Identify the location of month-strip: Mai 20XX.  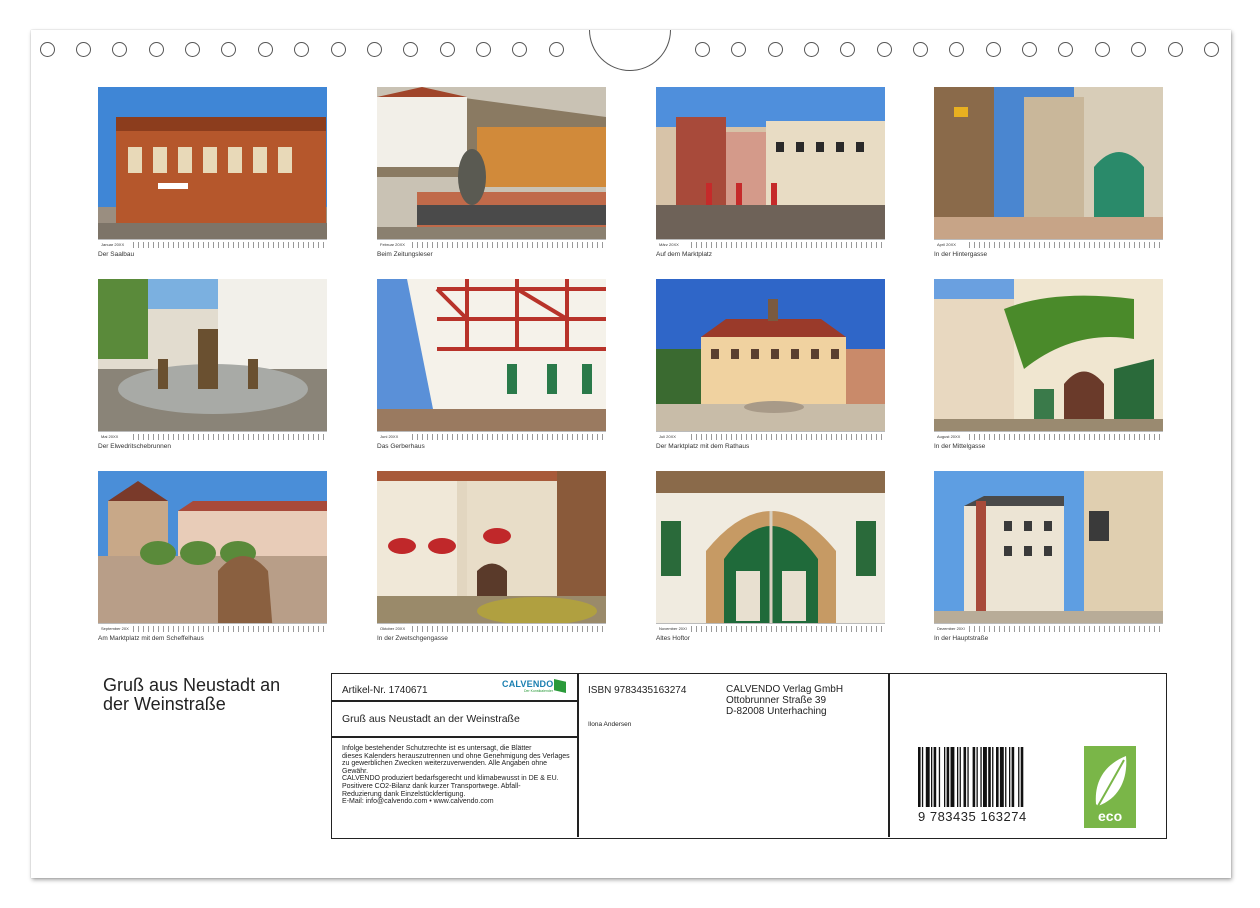
(212, 436).